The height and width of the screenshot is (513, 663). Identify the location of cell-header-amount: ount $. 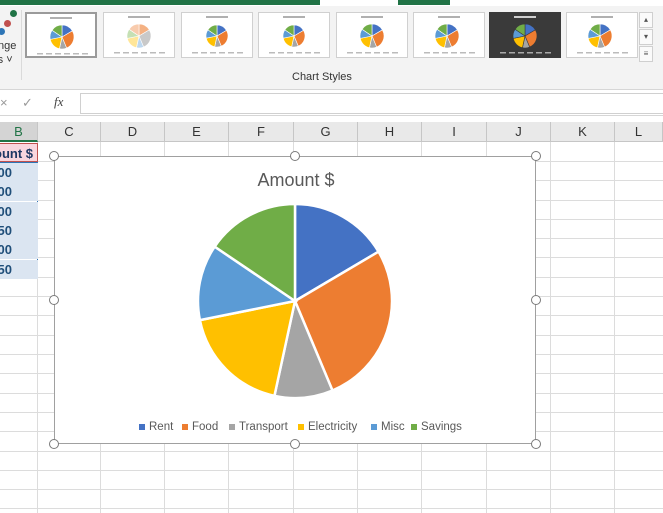
(19, 152).